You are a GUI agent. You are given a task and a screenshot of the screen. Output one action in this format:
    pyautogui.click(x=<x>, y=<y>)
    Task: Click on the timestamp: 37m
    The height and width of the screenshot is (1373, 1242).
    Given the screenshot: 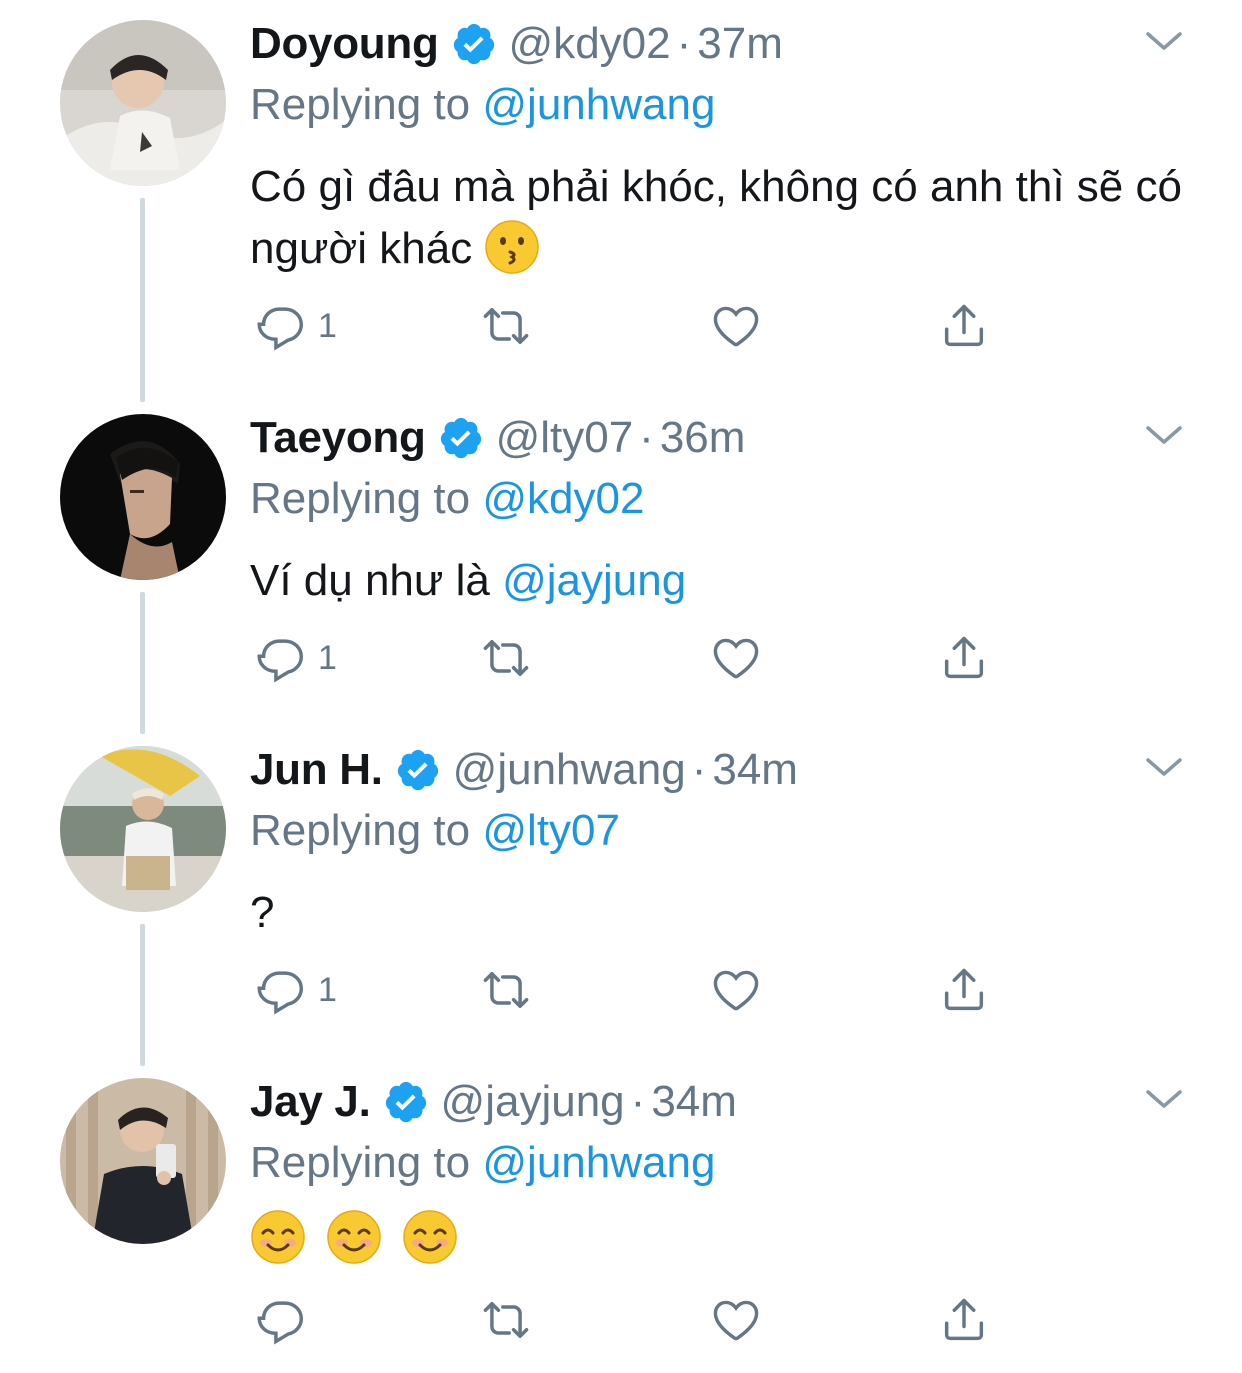 What is the action you would take?
    pyautogui.click(x=740, y=44)
    